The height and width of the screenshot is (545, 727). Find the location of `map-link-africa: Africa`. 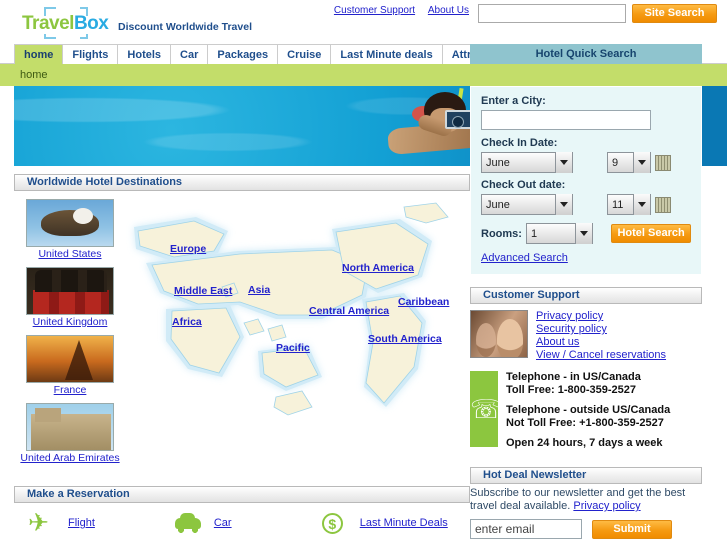

map-link-africa: Africa is located at coordinates (187, 322).